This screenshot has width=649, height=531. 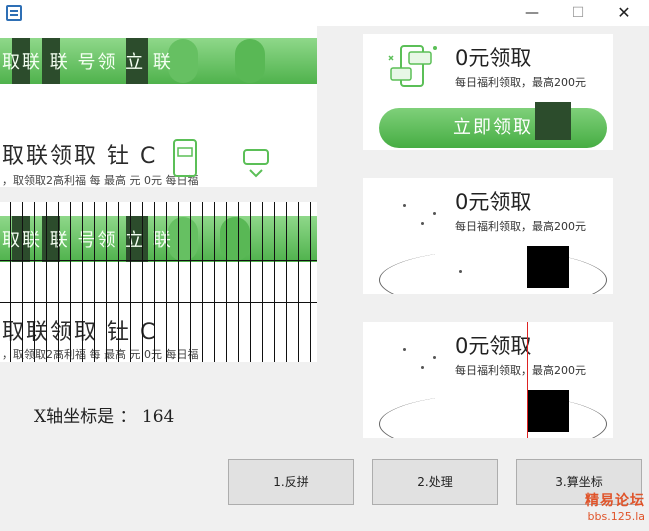 I want to click on forum-watermark: 精易论坛 bbs.125.la, so click(x=609, y=506).